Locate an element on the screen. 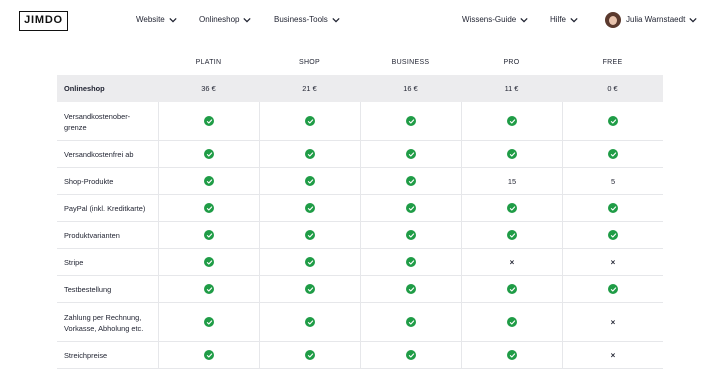 Image resolution: width=720 pixels, height=376 pixels. feature-label-line: Produktvarianten is located at coordinates (92, 235).